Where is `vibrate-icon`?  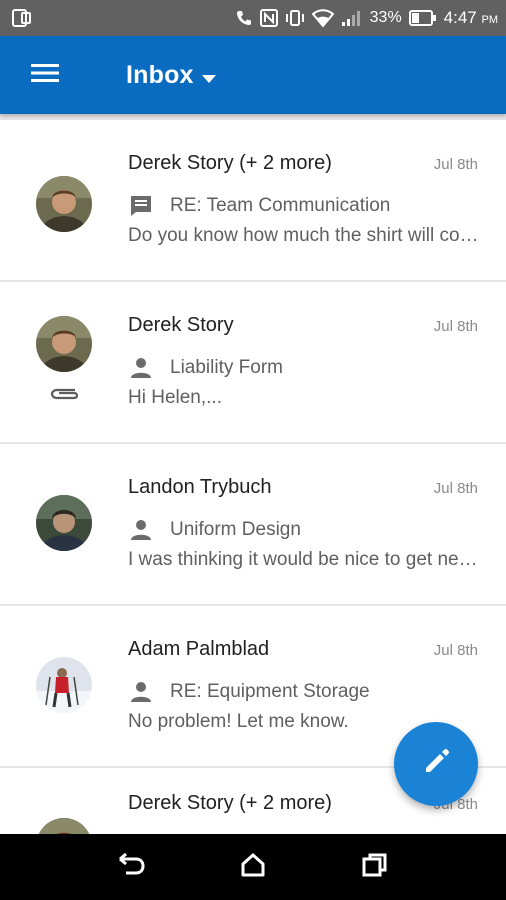
vibrate-icon is located at coordinates (295, 18).